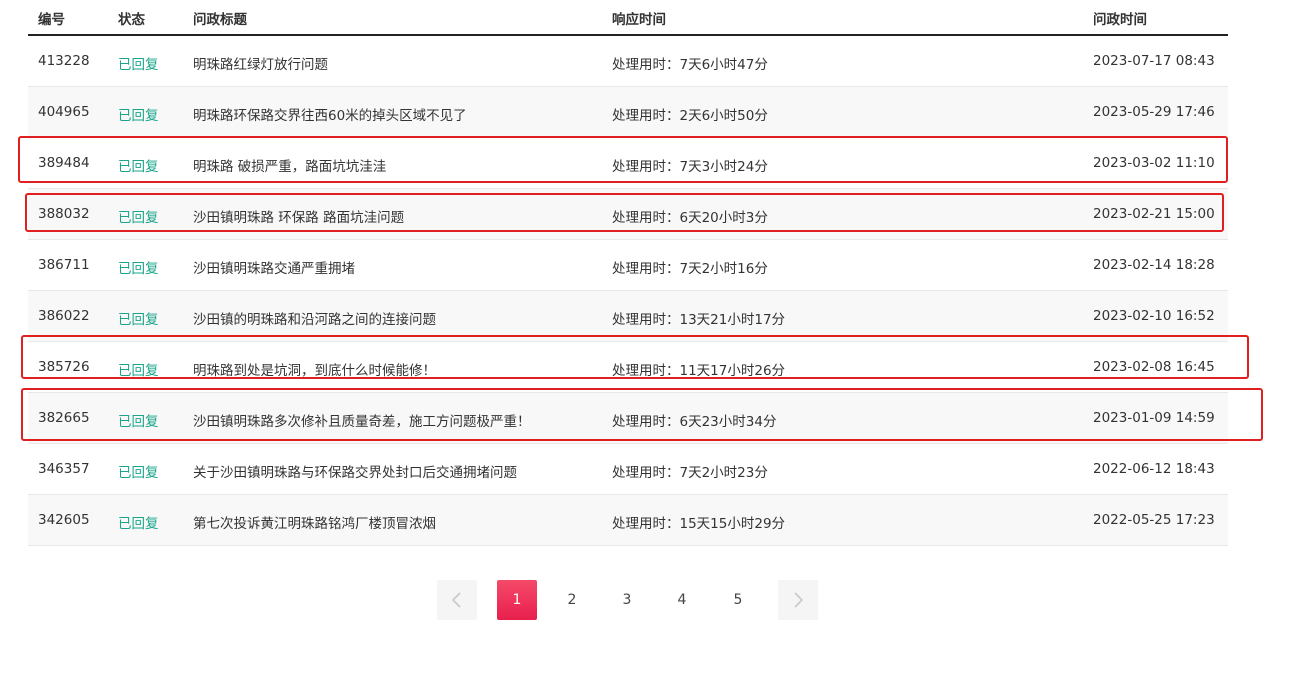  Describe the element at coordinates (314, 522) in the screenshot. I see `row-title-link: 第七次投诉黄江明珠路铭鸿厂楼顶冒浓烟` at that location.